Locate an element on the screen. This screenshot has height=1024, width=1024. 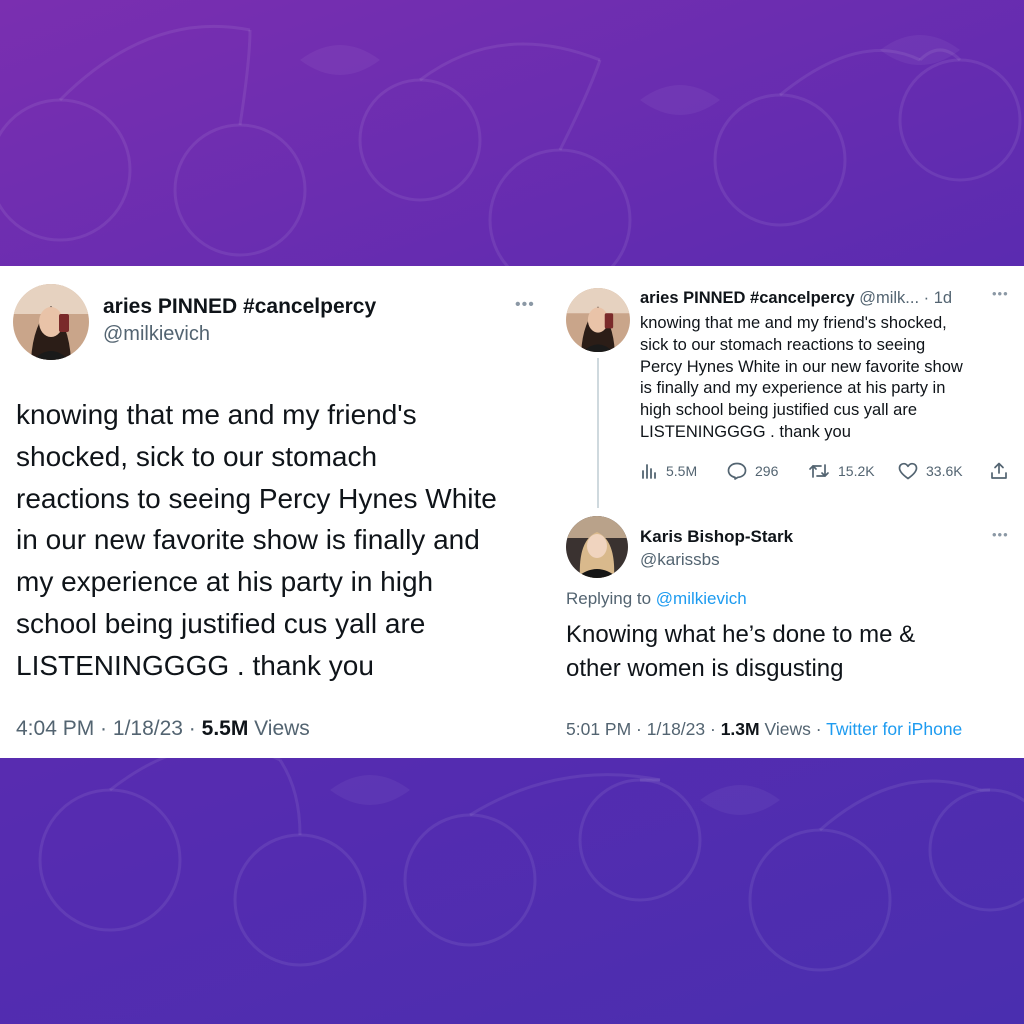
user-handle: @karissbs is located at coordinates (680, 560).